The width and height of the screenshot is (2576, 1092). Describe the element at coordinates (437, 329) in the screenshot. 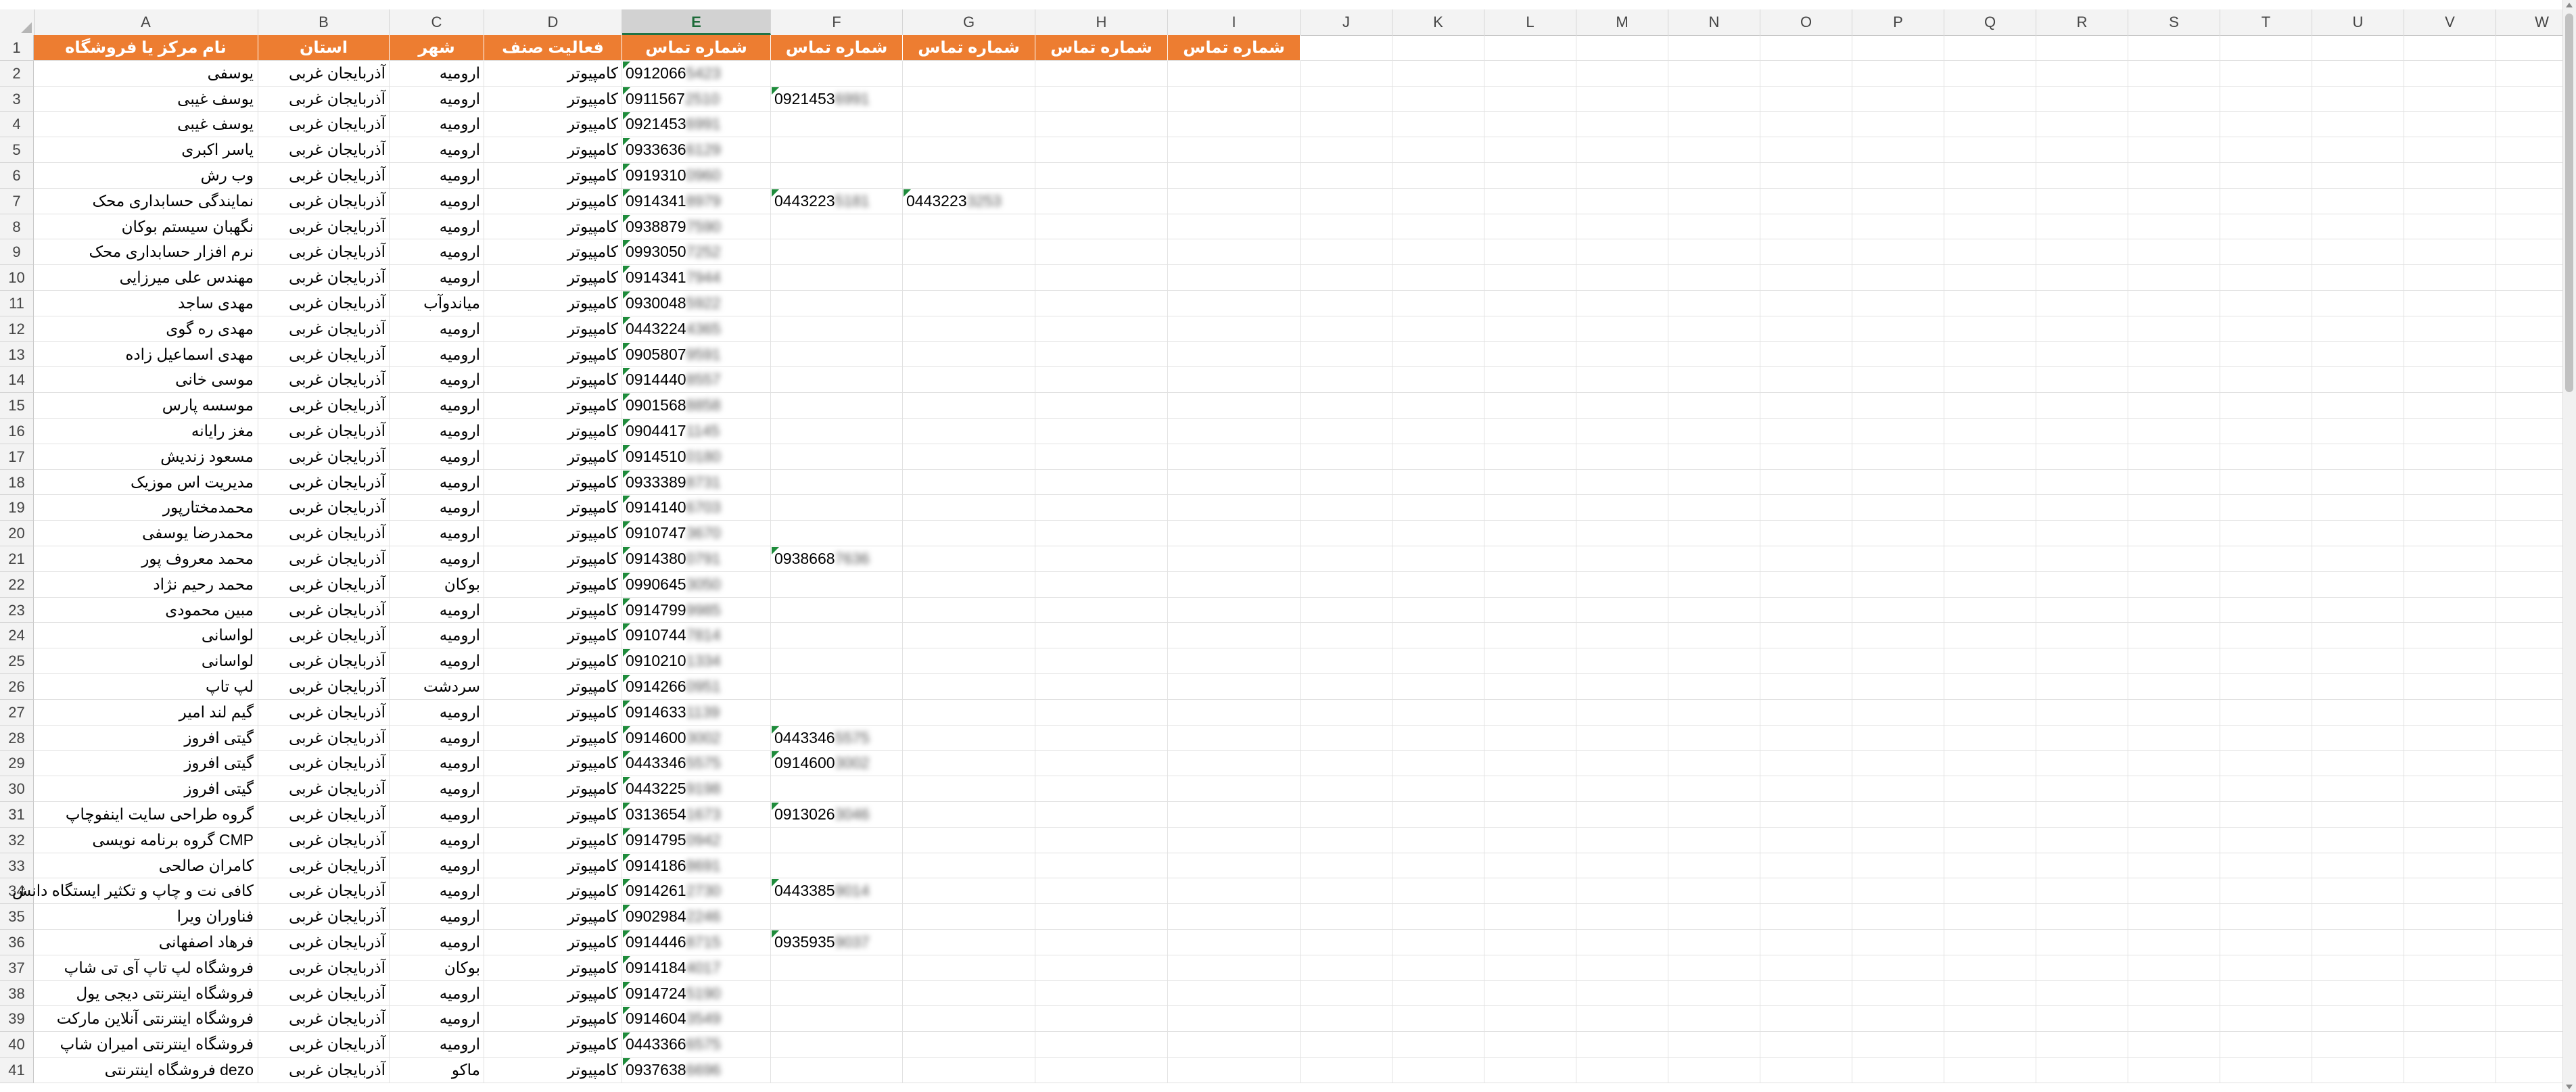

I see `cell-c12: ارومیه` at that location.